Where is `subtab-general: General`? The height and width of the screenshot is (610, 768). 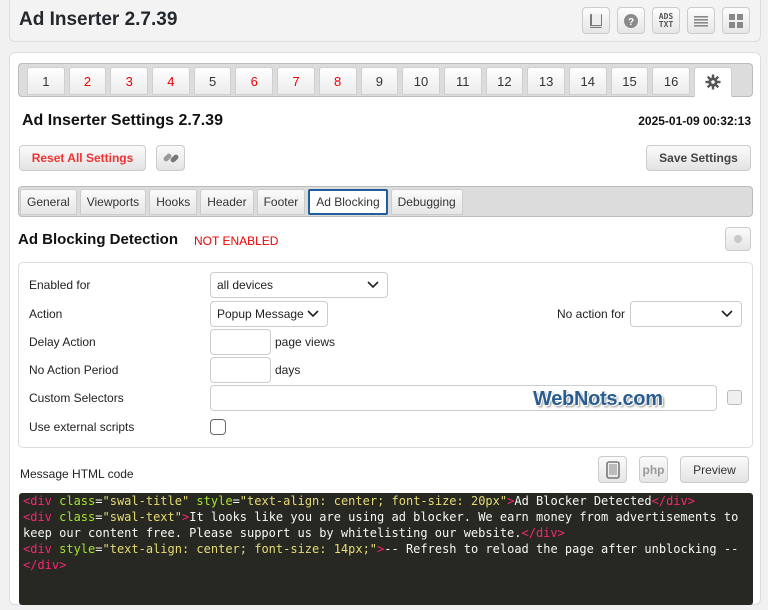 subtab-general: General is located at coordinates (48, 202).